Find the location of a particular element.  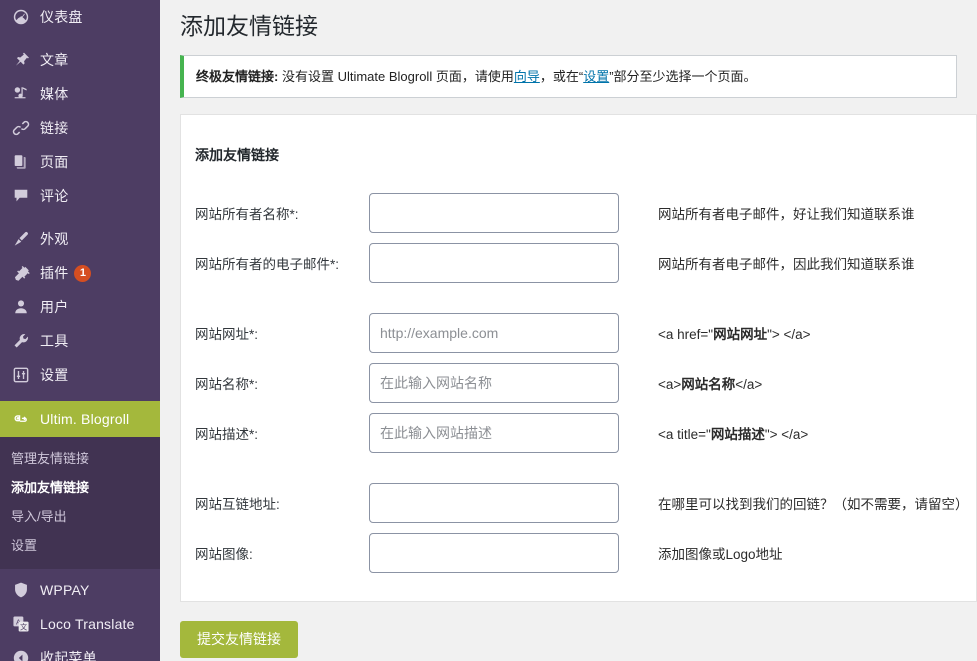

svg-text: 文 is located at coordinates (23, 627).